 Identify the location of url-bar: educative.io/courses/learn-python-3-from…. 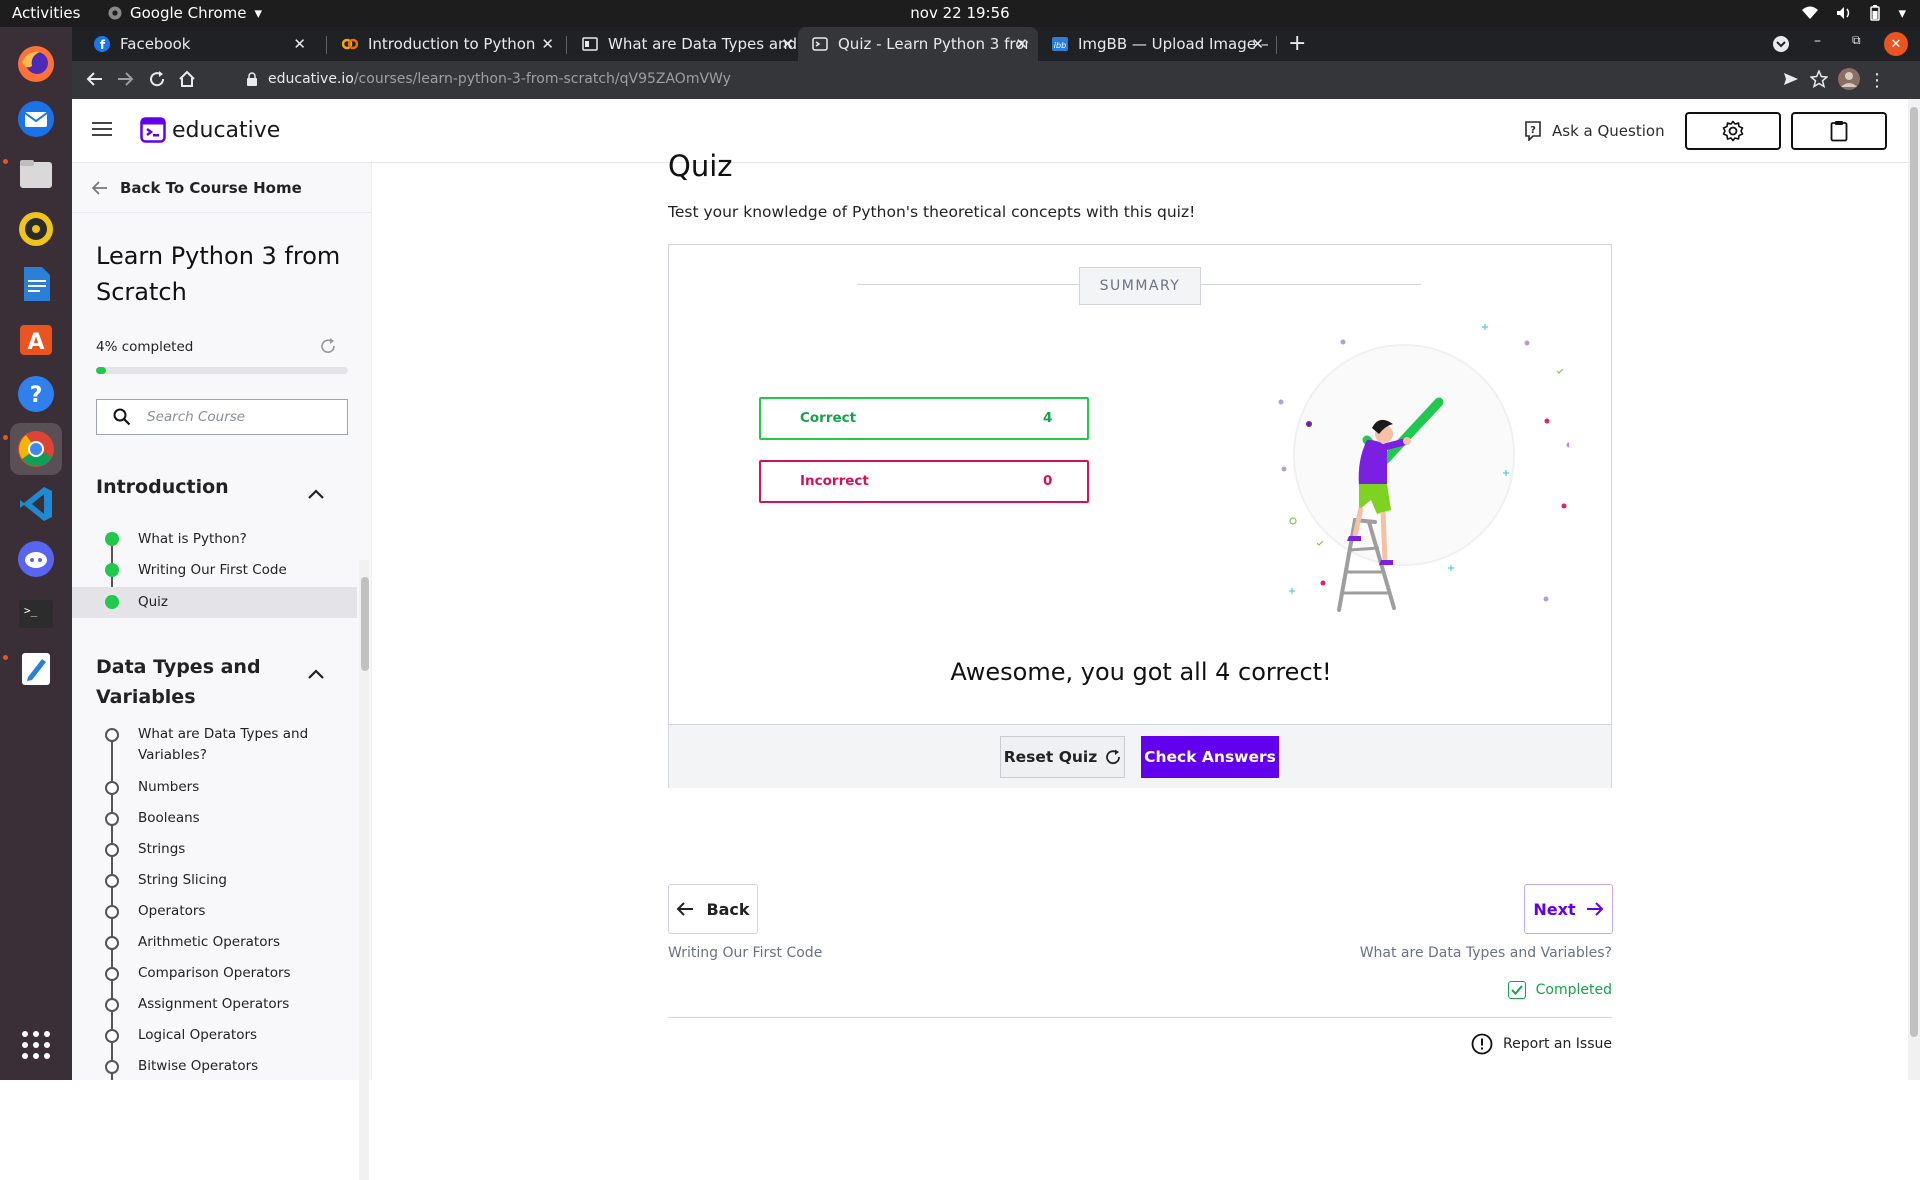
(488, 79).